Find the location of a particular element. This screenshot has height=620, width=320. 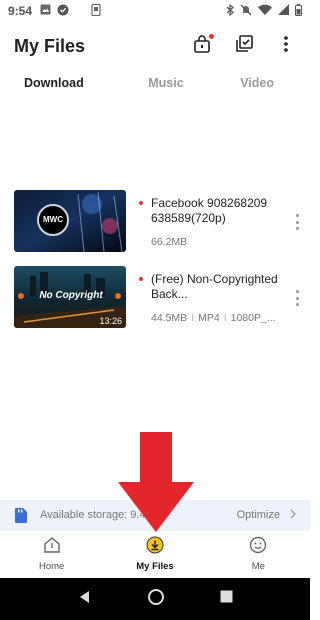

more-vert-icon is located at coordinates (286, 46).